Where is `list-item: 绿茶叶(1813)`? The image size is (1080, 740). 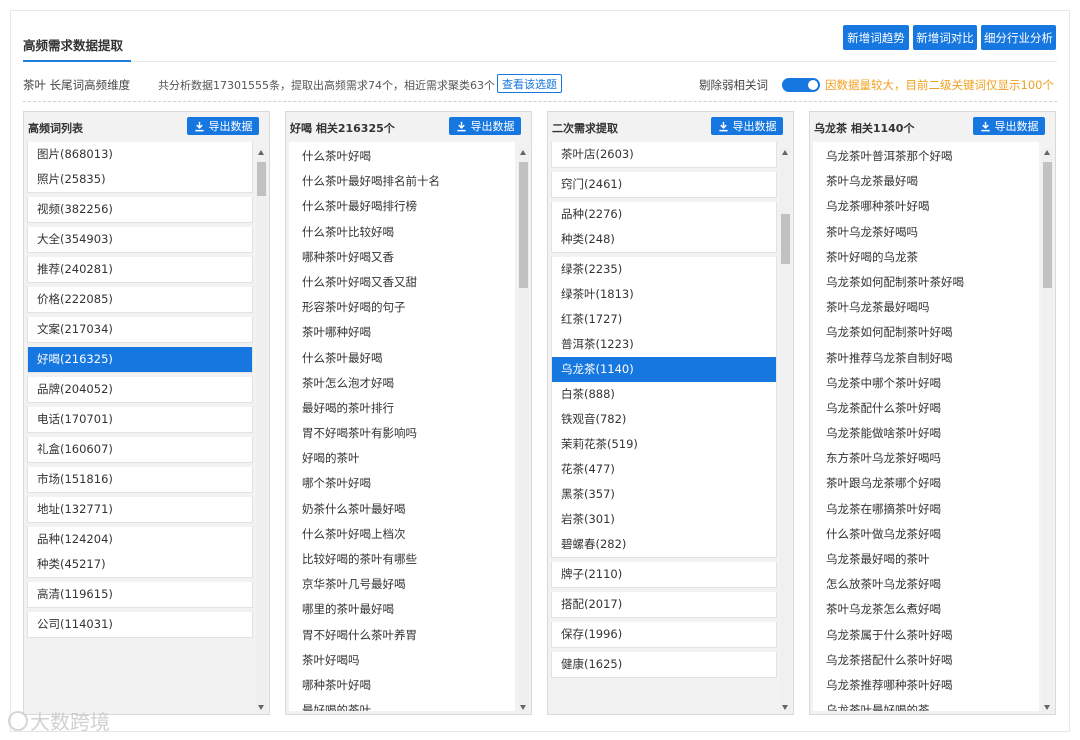
list-item: 绿茶叶(1813) is located at coordinates (664, 294).